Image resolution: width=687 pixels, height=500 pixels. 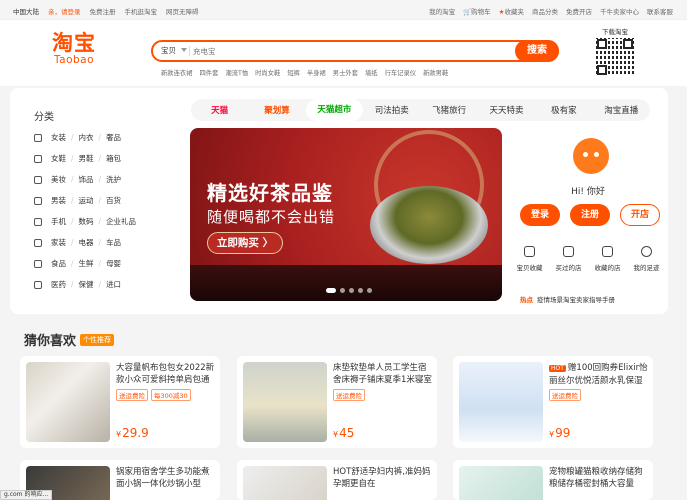 What do you see at coordinates (64, 11) in the screenshot?
I see `login-link: 亲，请登录` at bounding box center [64, 11].